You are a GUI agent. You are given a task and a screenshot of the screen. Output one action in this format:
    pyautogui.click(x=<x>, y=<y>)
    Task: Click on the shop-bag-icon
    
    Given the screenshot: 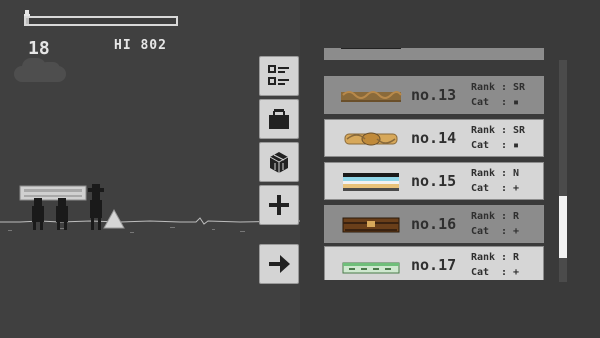 What is the action you would take?
    pyautogui.click(x=279, y=119)
    